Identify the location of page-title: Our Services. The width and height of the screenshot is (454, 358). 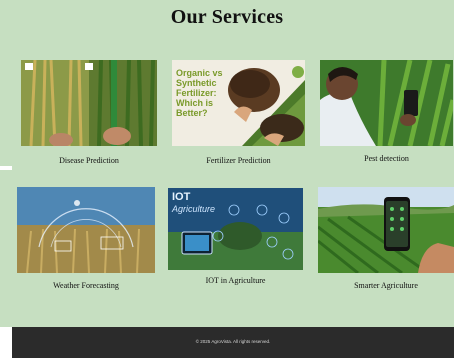
(227, 17).